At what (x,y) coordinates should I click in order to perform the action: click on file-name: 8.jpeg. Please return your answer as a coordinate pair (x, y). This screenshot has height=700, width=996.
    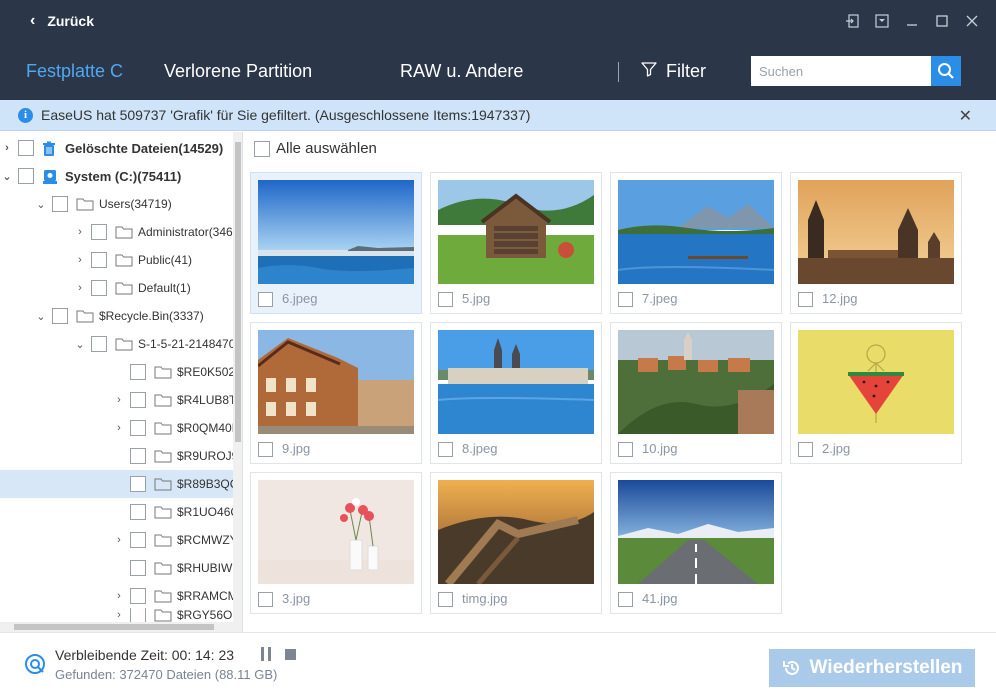
    Looking at the image, I should click on (480, 448).